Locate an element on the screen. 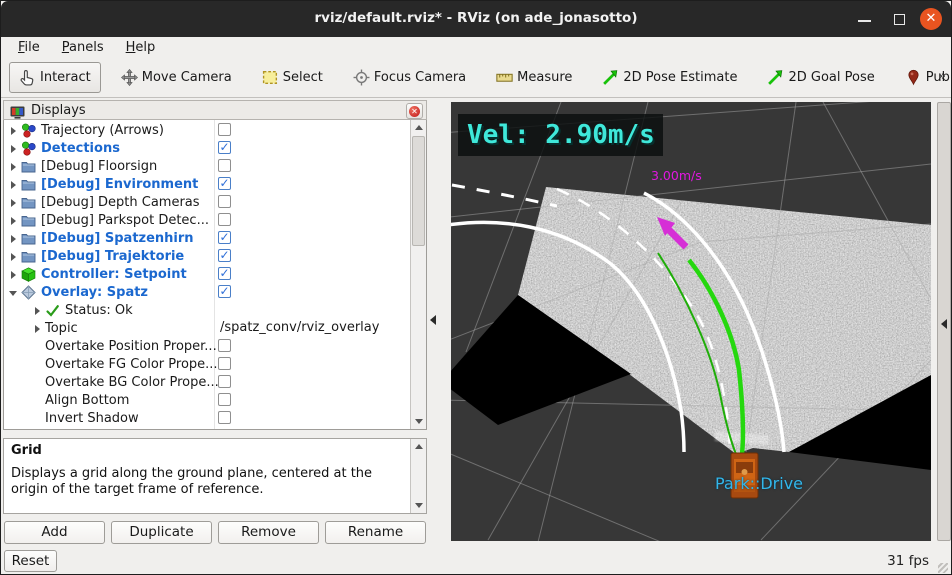  minimize-icon is located at coordinates (864, 21).